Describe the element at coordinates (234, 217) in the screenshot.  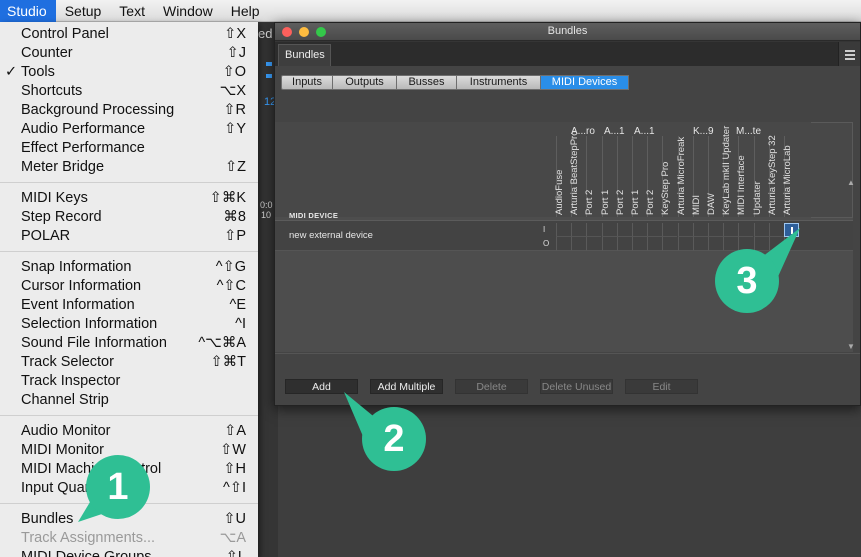
I see `menu-item-shortcut: ⌘8` at that location.